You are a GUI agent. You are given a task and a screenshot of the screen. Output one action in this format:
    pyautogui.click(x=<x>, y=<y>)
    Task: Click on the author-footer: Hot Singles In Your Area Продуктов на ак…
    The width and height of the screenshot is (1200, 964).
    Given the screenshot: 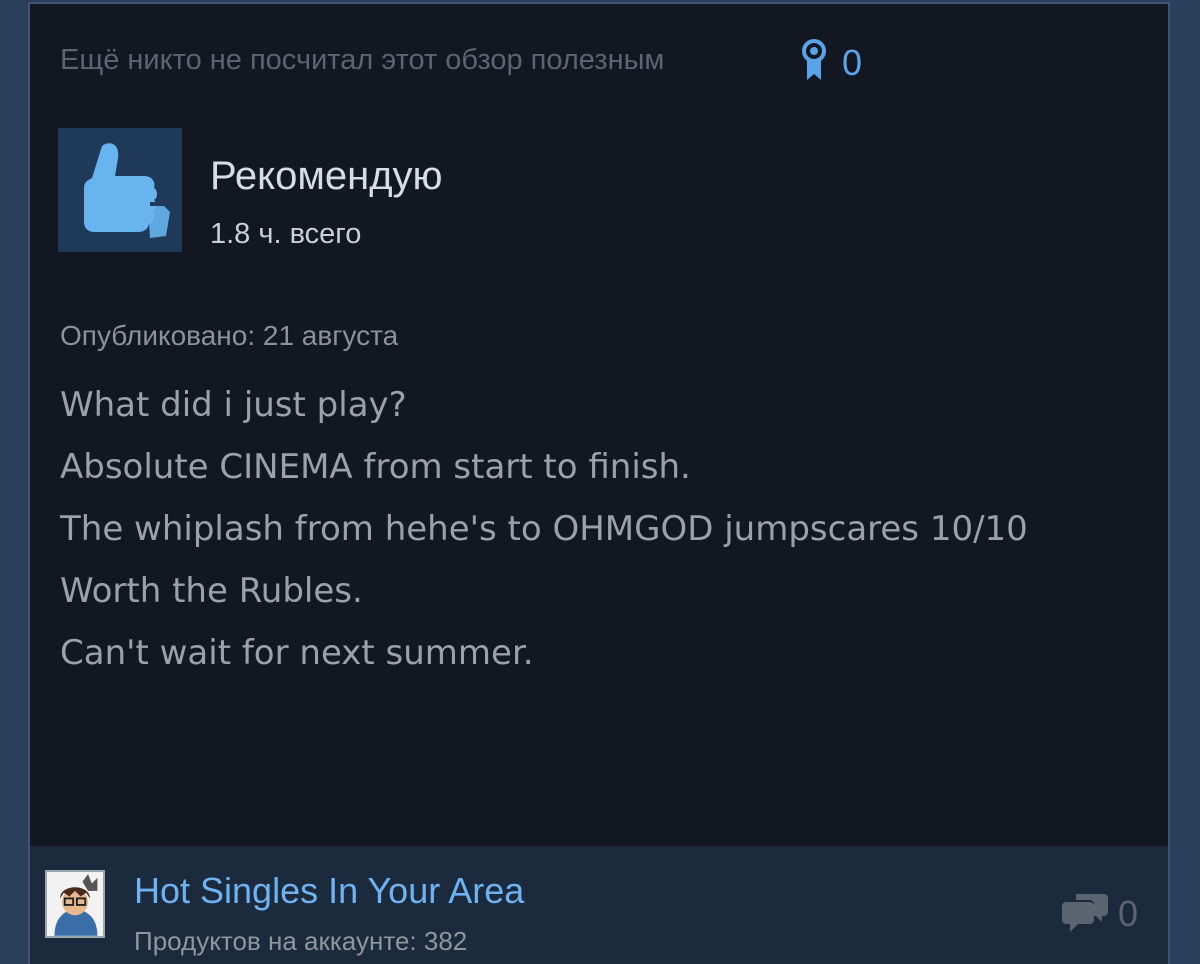 What is the action you would take?
    pyautogui.click(x=599, y=905)
    